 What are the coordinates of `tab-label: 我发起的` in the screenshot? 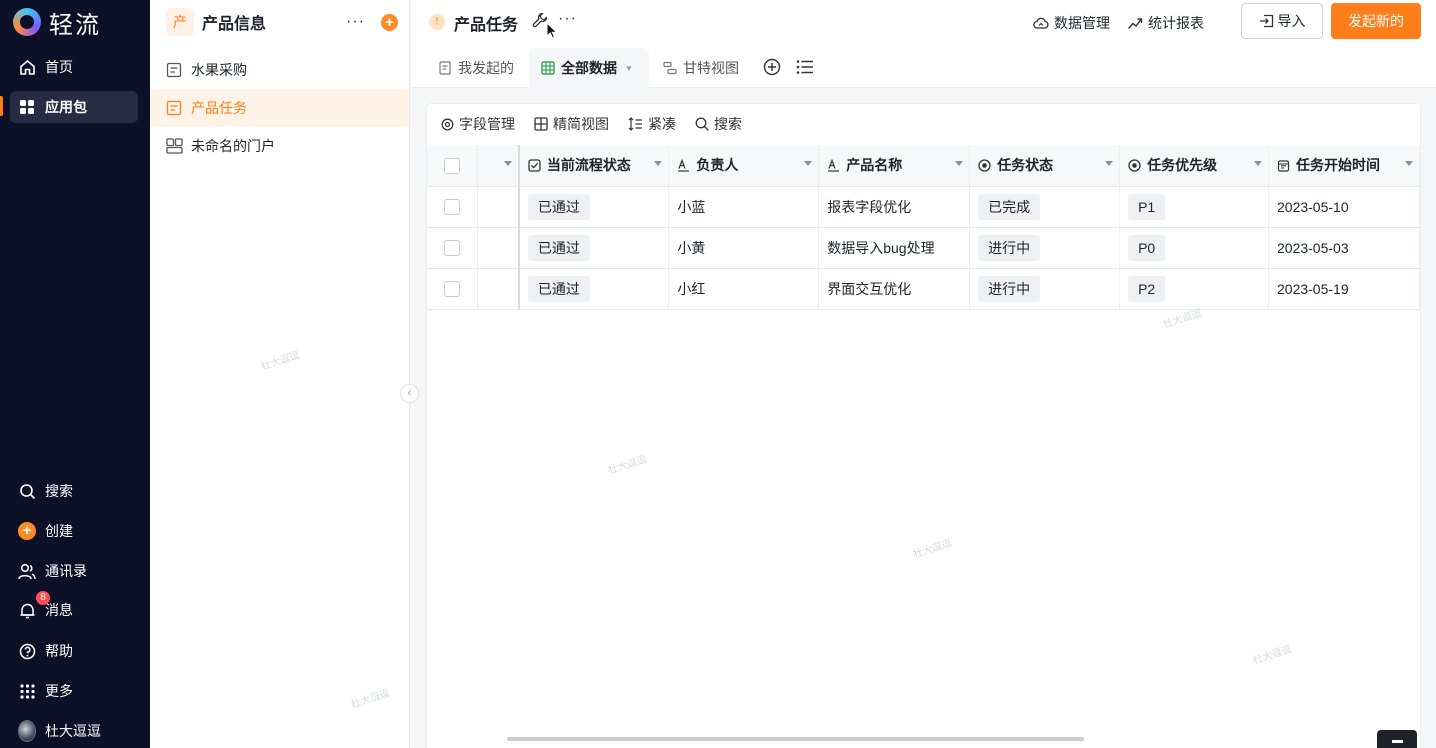 It's located at (486, 68).